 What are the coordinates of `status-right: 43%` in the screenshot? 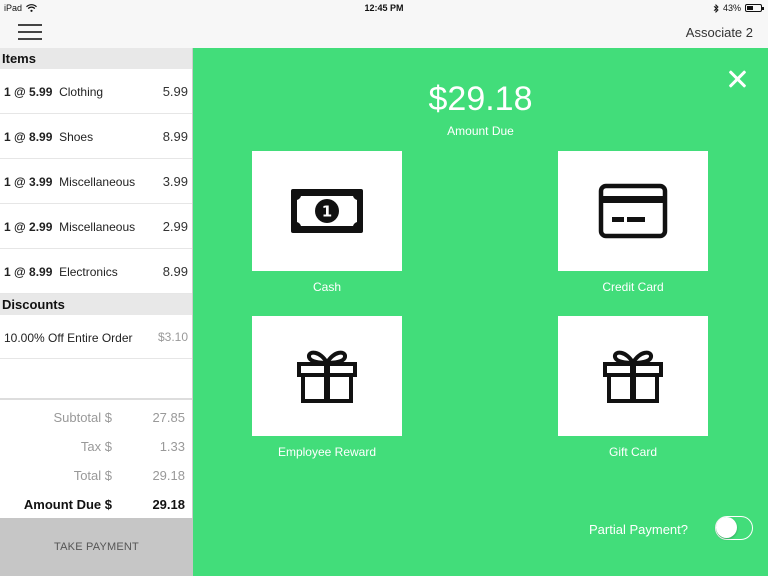 It's located at (738, 8).